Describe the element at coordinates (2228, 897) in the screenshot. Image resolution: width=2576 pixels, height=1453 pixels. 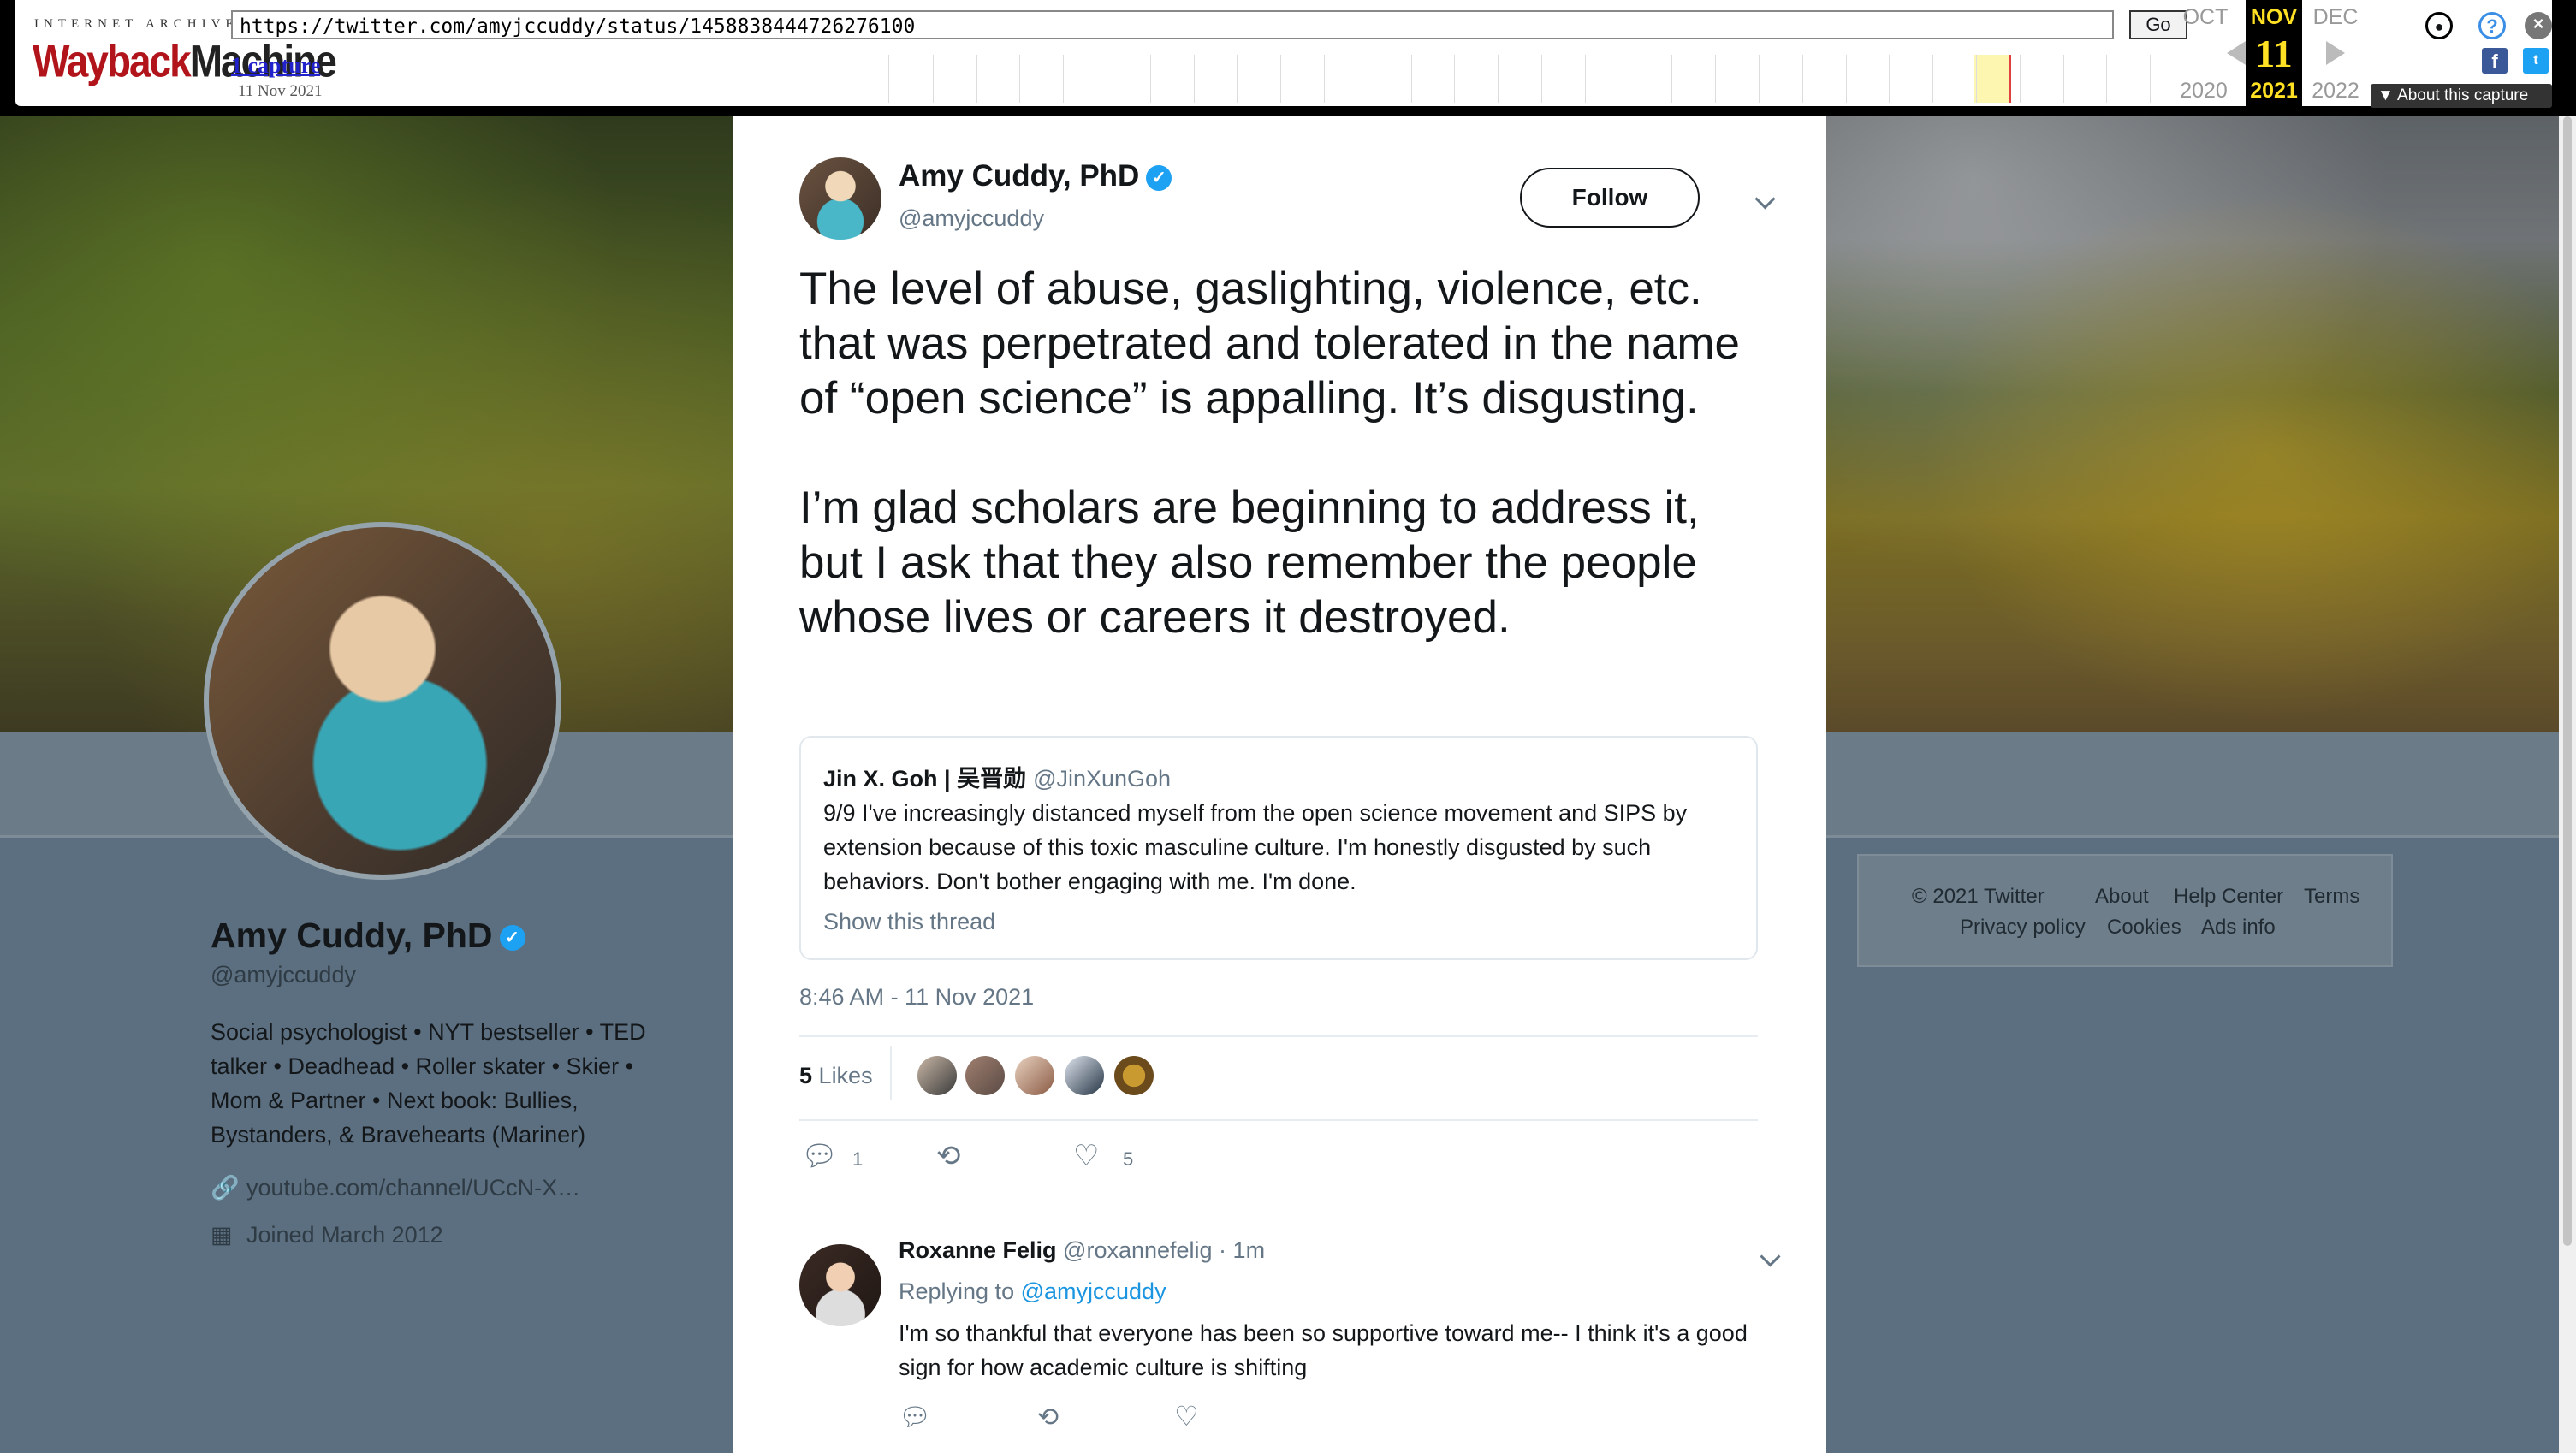
I see `footer-help-link: Help Center` at that location.